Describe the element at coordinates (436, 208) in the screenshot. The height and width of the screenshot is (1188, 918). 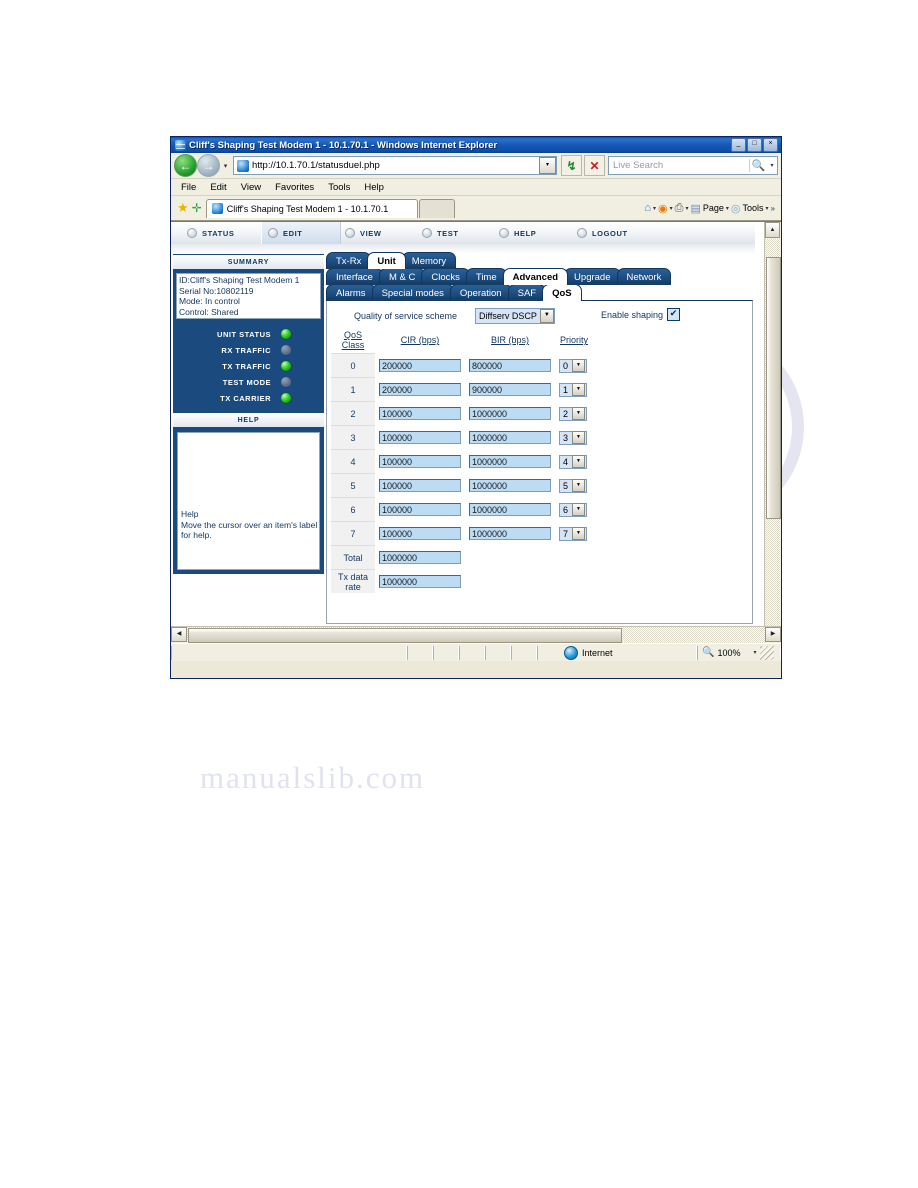
I see `new-tab-button` at that location.